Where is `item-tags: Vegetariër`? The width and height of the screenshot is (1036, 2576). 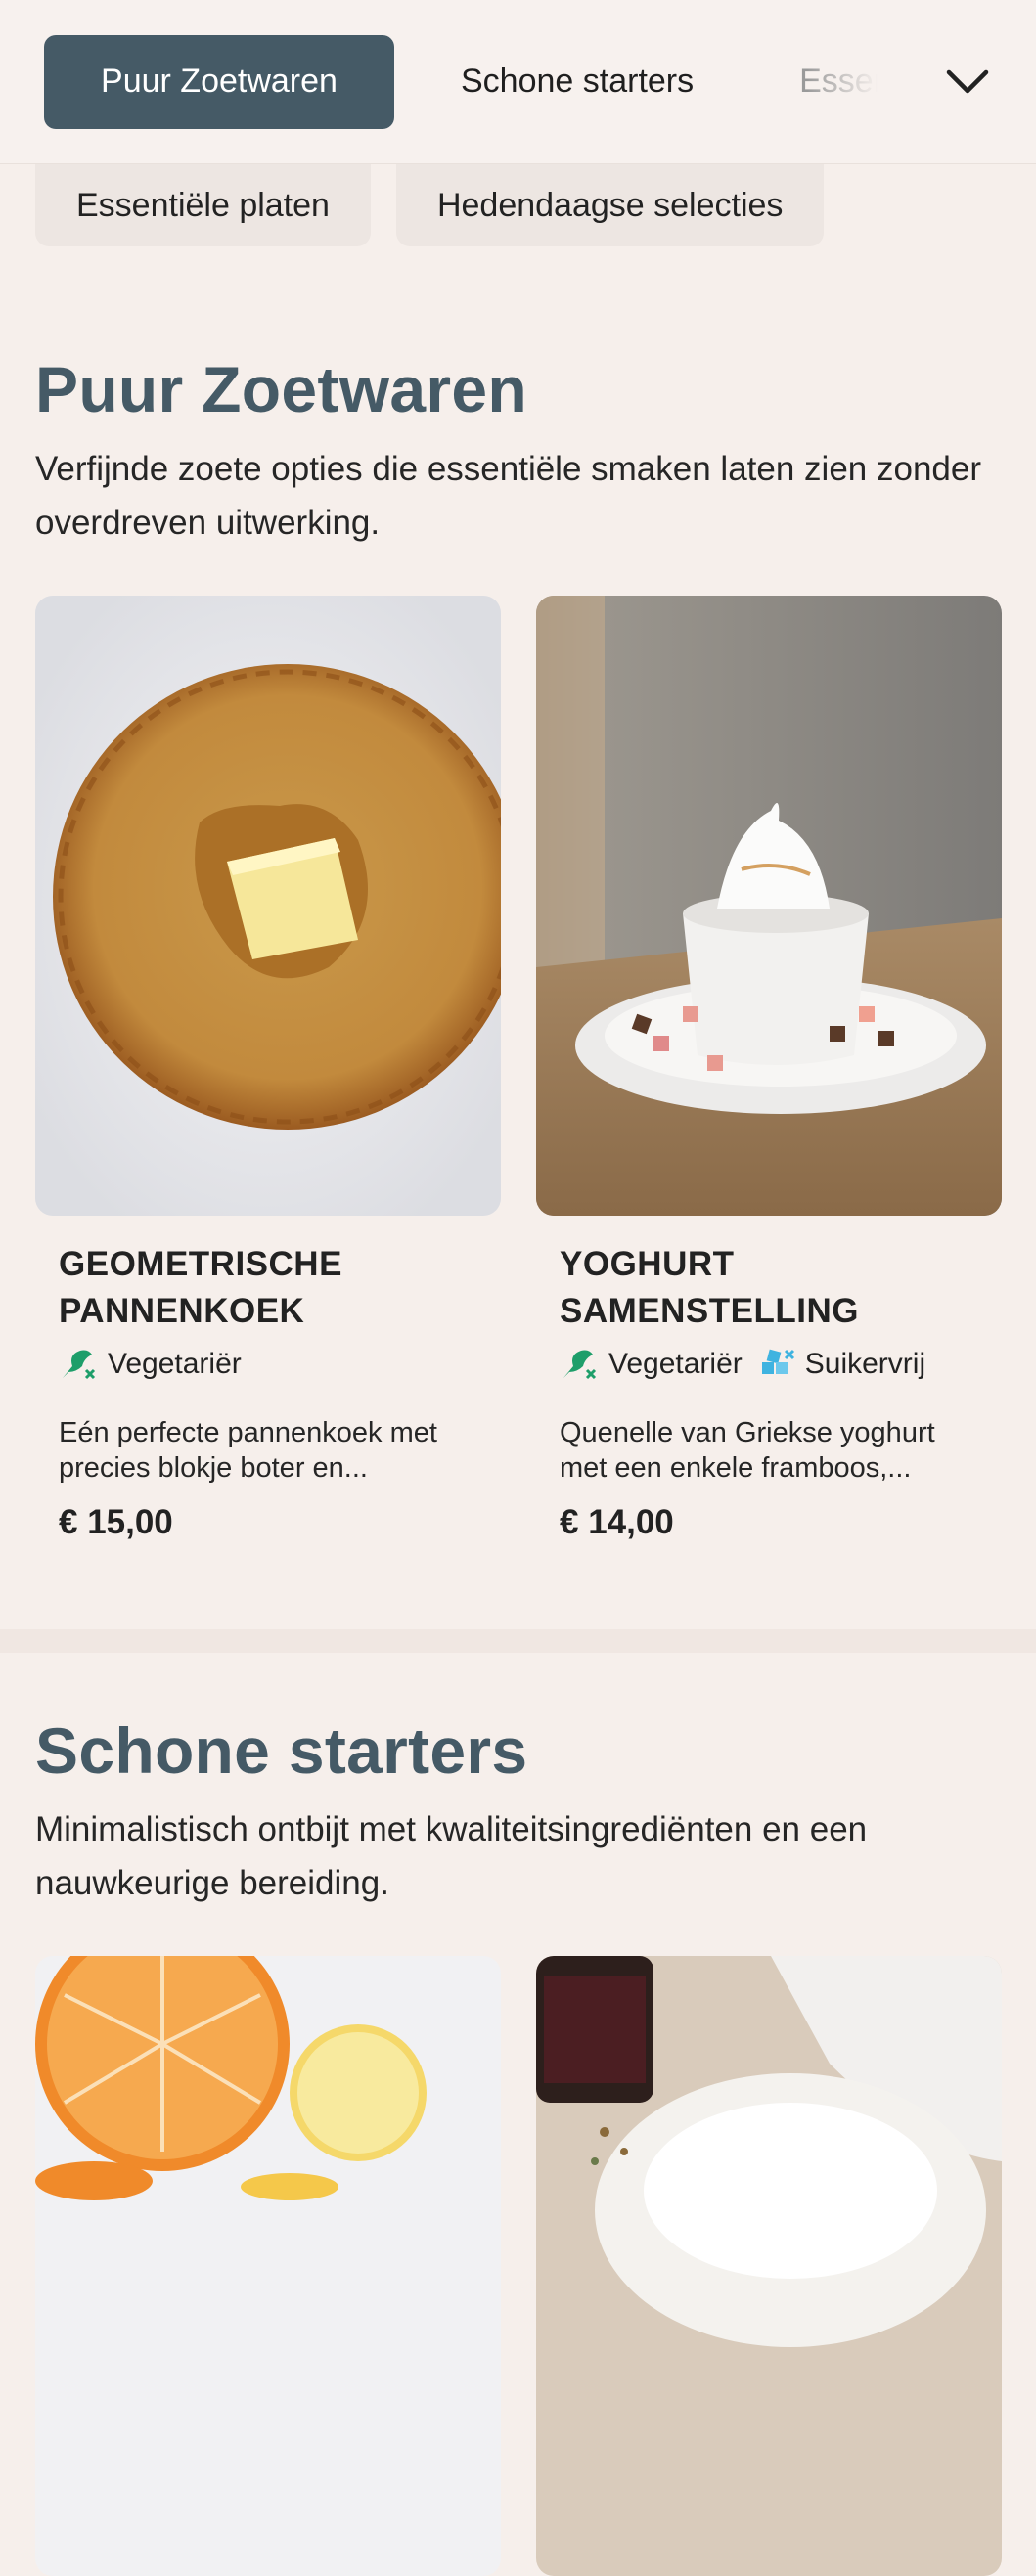 item-tags: Vegetariër is located at coordinates (150, 1364).